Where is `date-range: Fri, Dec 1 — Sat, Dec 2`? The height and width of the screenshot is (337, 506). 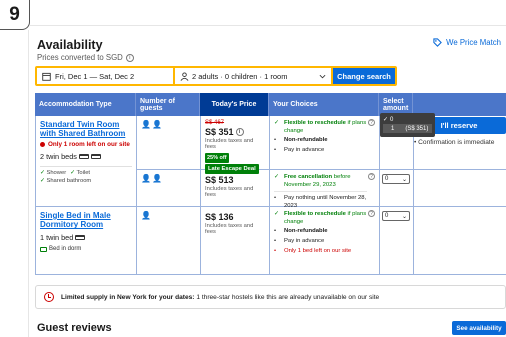 date-range: Fri, Dec 1 — Sat, Dec 2 is located at coordinates (95, 76).